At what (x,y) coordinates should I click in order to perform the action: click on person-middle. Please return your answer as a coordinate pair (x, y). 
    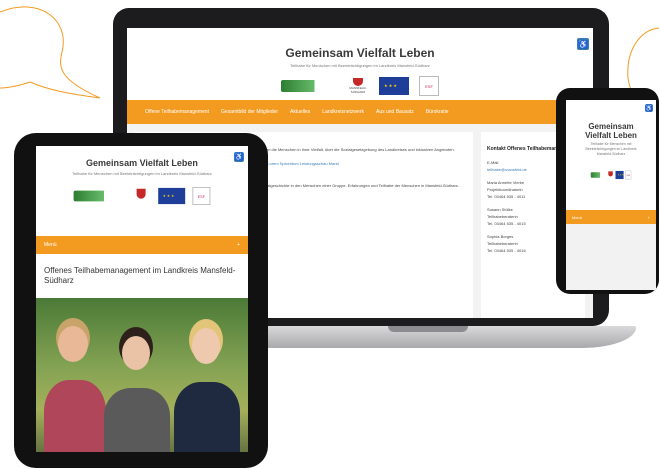
    Looking at the image, I should click on (137, 420).